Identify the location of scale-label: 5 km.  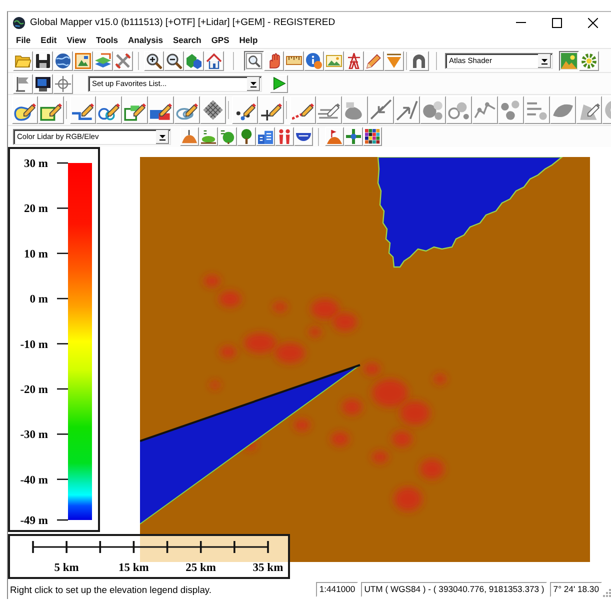
(66, 568).